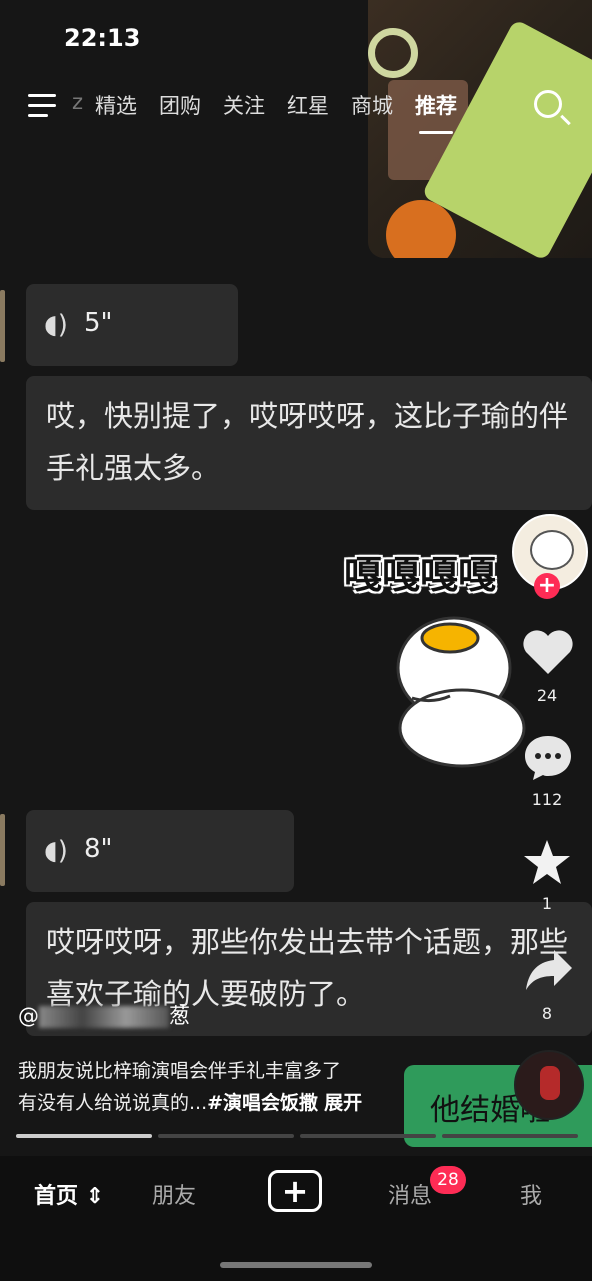  I want to click on menu-icon, so click(42, 109).